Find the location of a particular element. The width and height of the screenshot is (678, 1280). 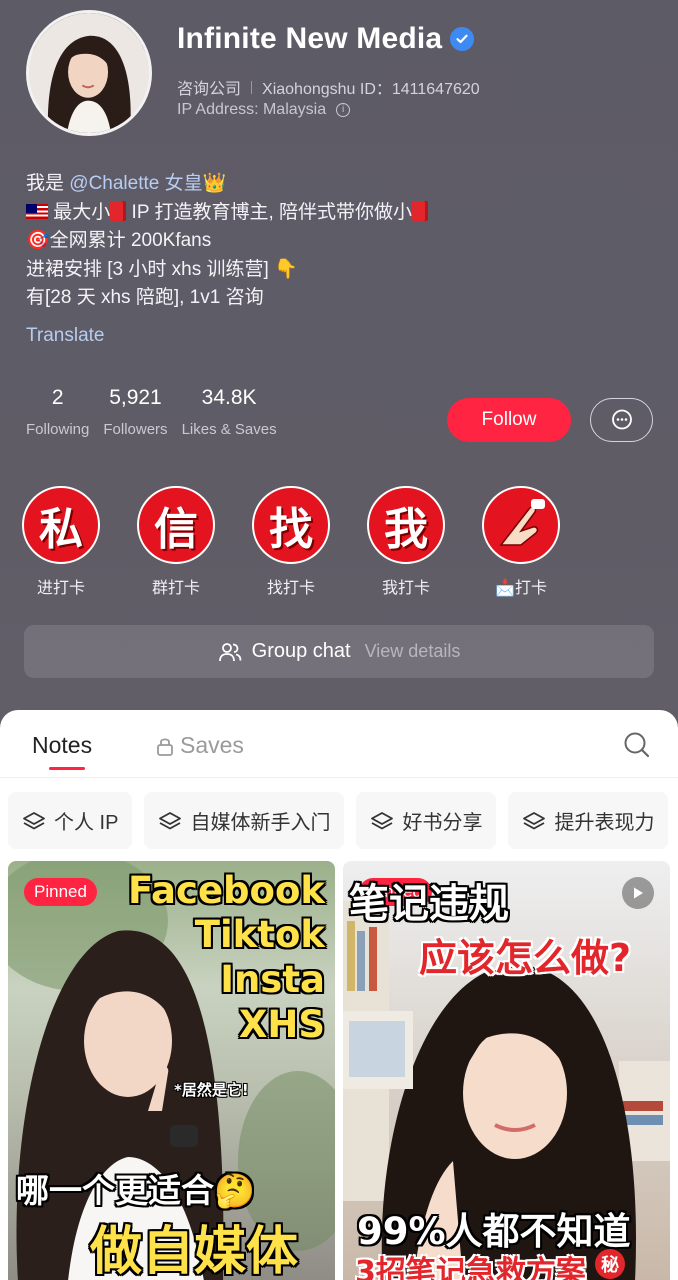

bio-line-1: 我是 @Chalette 女皇👑 is located at coordinates (126, 183).